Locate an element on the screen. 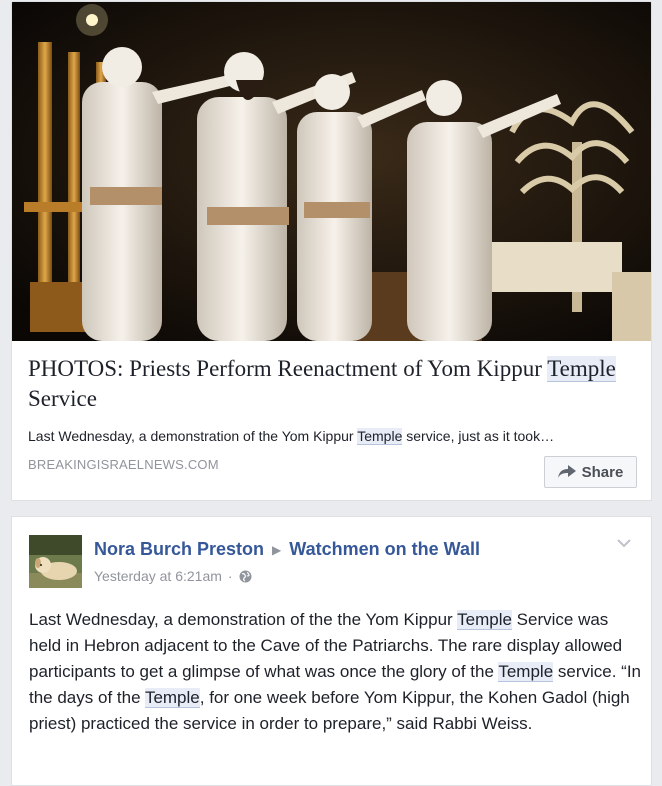 The image size is (662, 786). triangle-right-icon: ▶ is located at coordinates (277, 549).